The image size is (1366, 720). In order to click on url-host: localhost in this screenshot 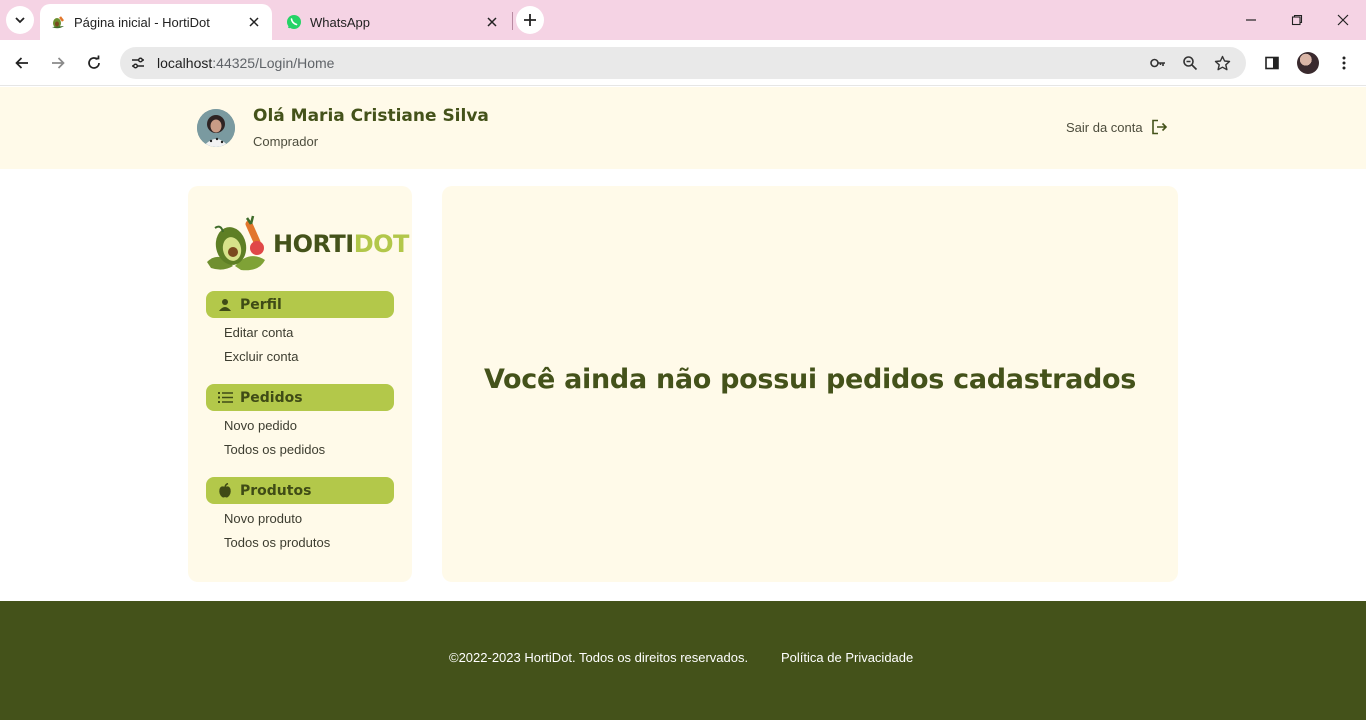, I will do `click(185, 63)`.